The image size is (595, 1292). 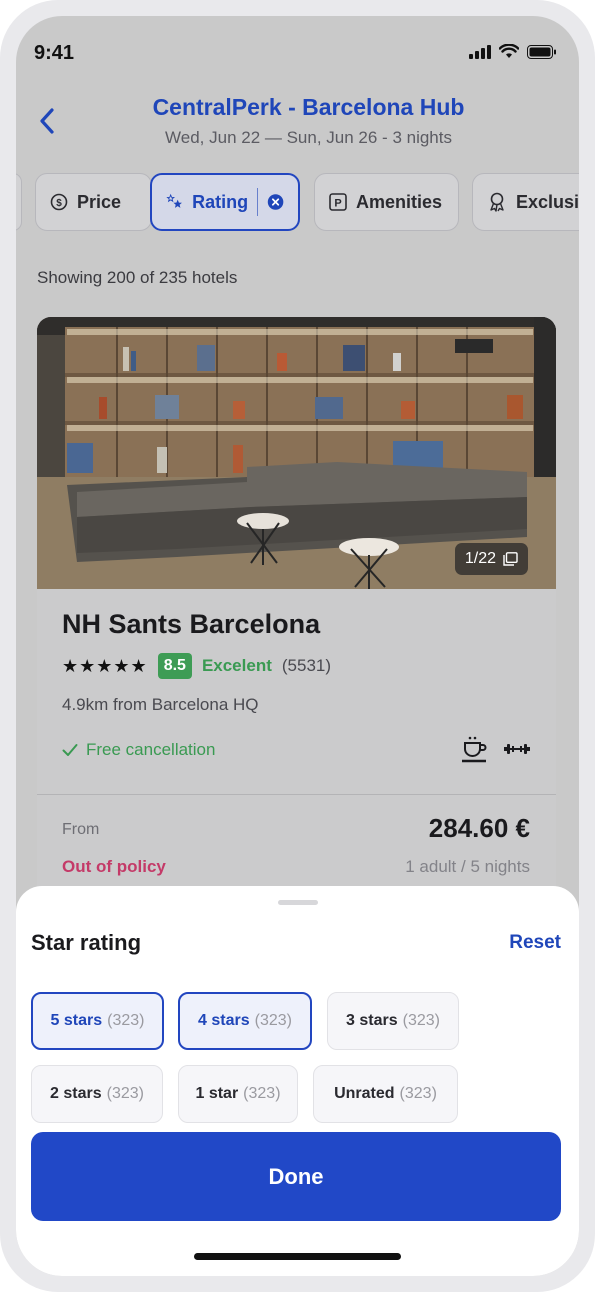 I want to click on option-label: 1 star, so click(x=217, y=1093).